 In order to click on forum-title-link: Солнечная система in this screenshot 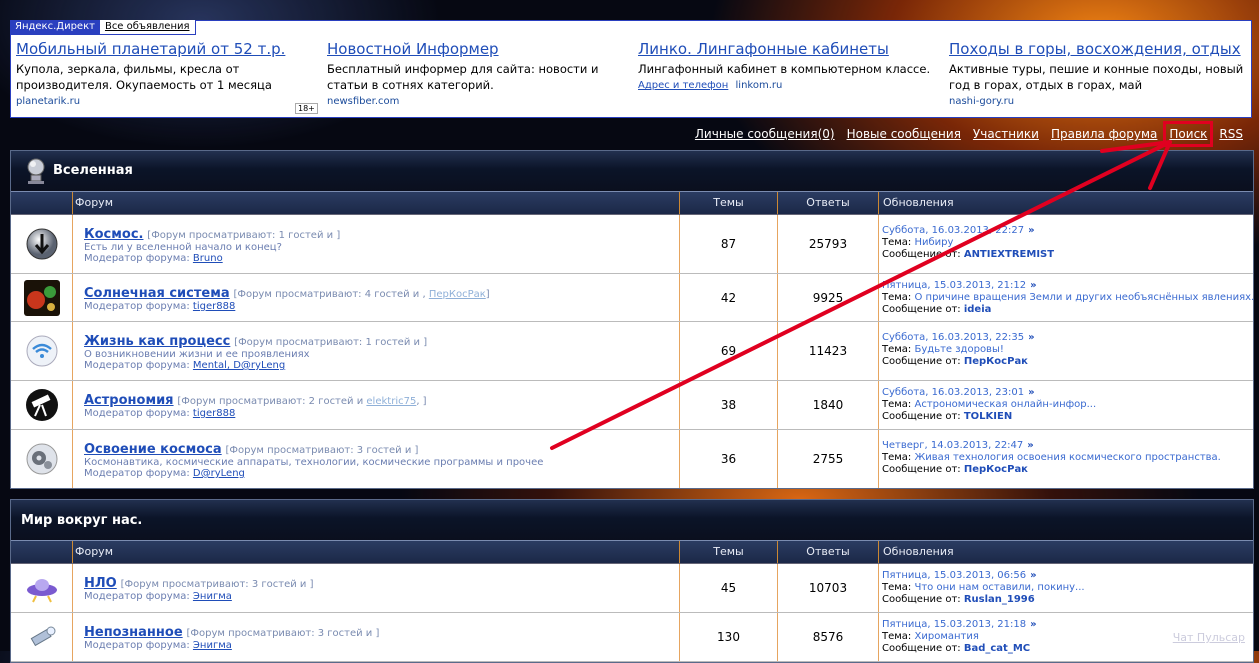, I will do `click(157, 293)`.